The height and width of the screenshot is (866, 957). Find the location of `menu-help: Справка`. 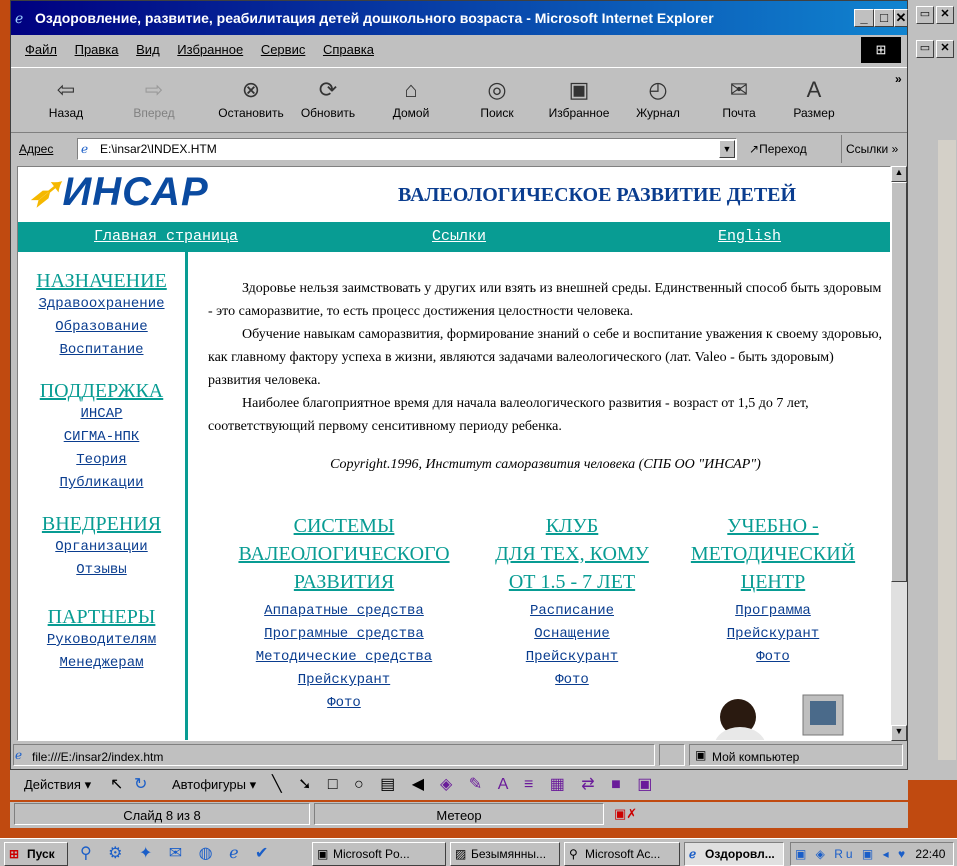

menu-help: Справка is located at coordinates (348, 49).